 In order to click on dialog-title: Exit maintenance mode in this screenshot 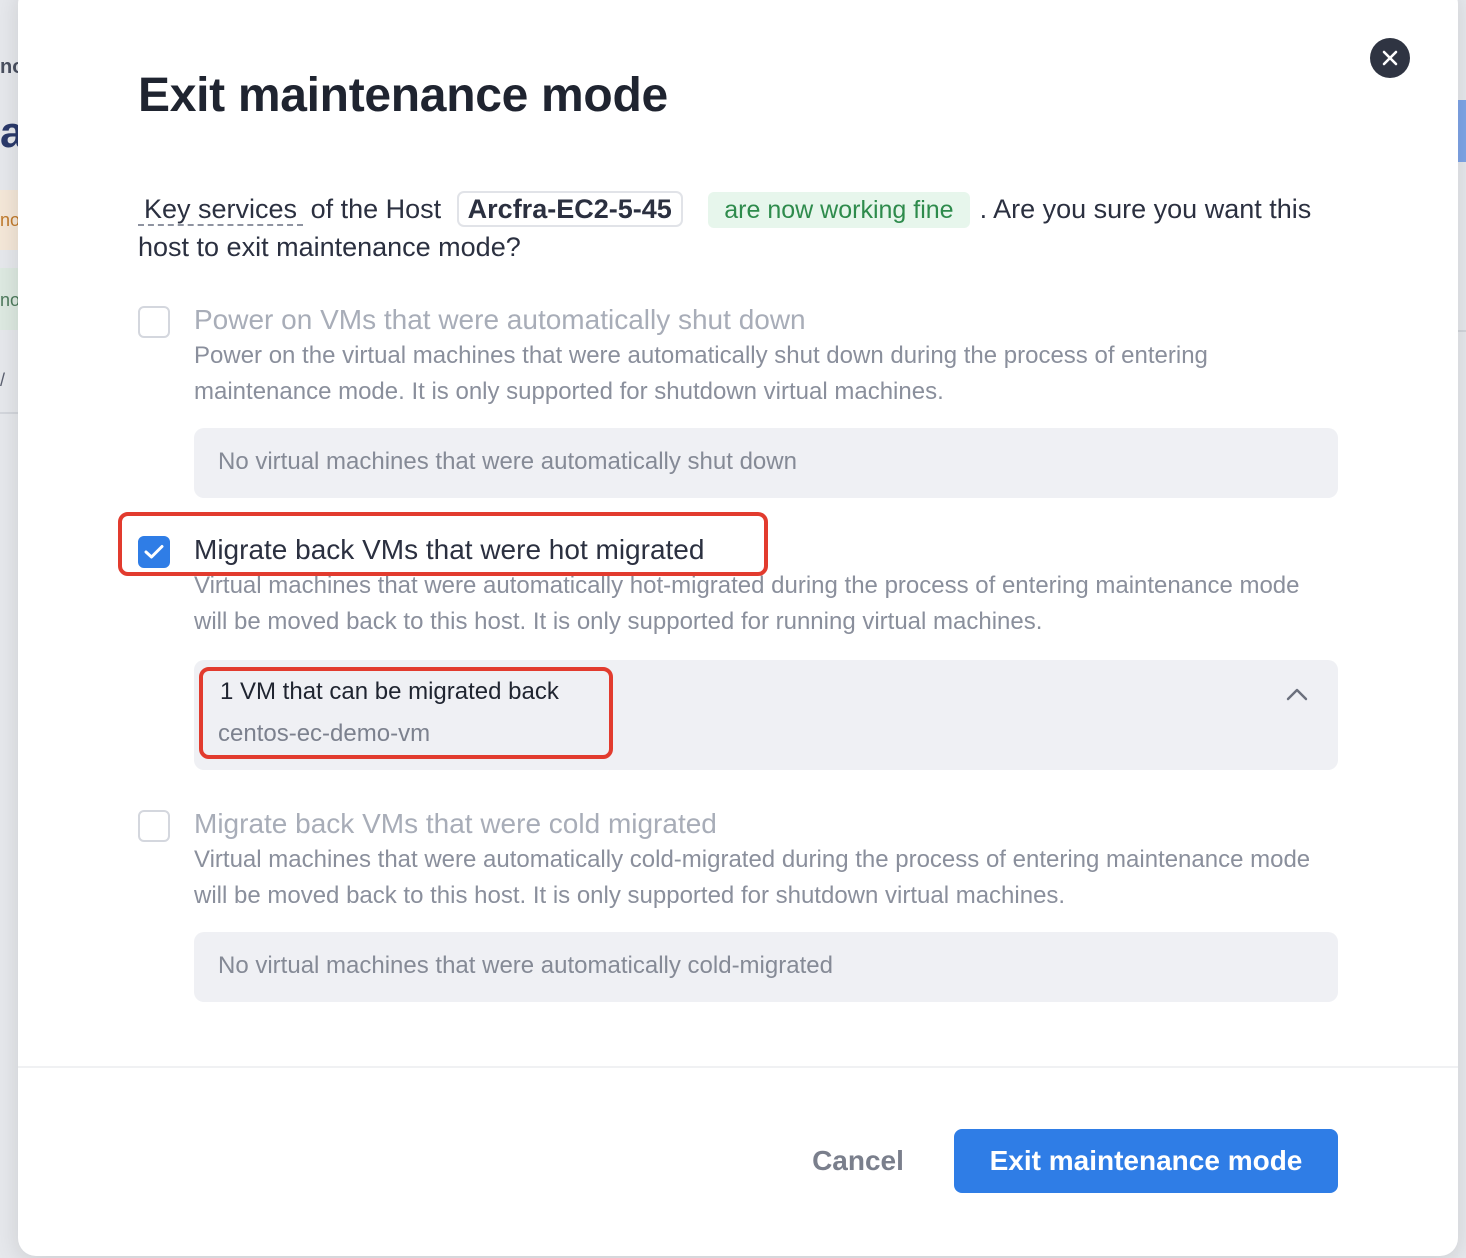, I will do `click(403, 95)`.